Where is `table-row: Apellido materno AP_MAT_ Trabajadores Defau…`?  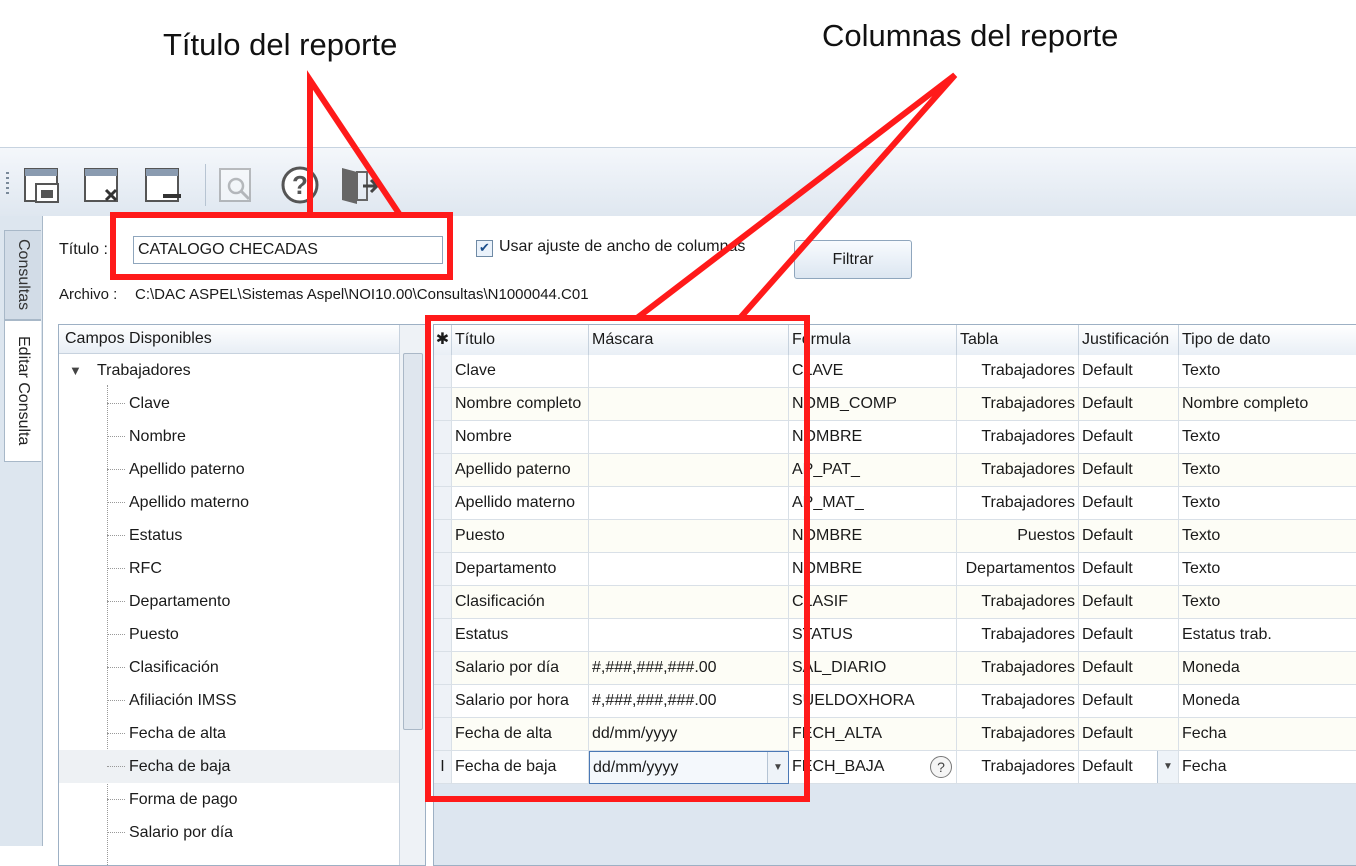
table-row: Apellido materno AP_MAT_ Trabajadores Defau… is located at coordinates (895, 503).